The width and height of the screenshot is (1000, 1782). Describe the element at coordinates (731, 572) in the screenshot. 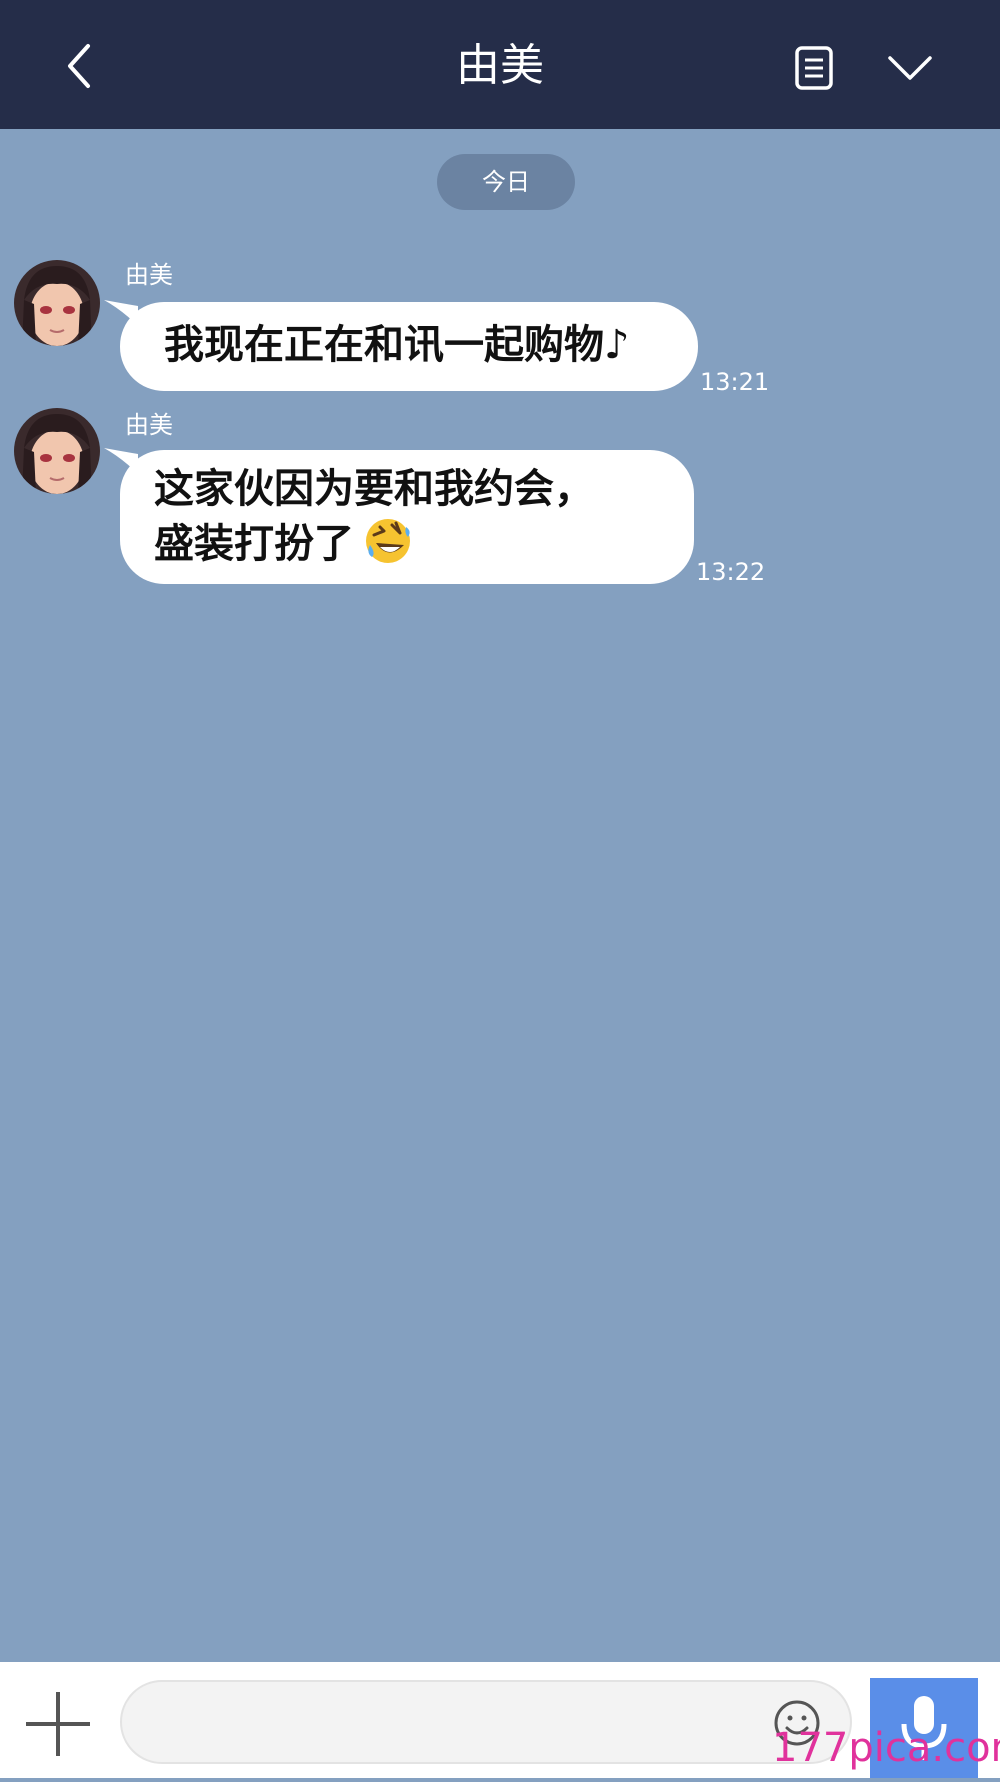

I see `message-time: 13:22` at that location.